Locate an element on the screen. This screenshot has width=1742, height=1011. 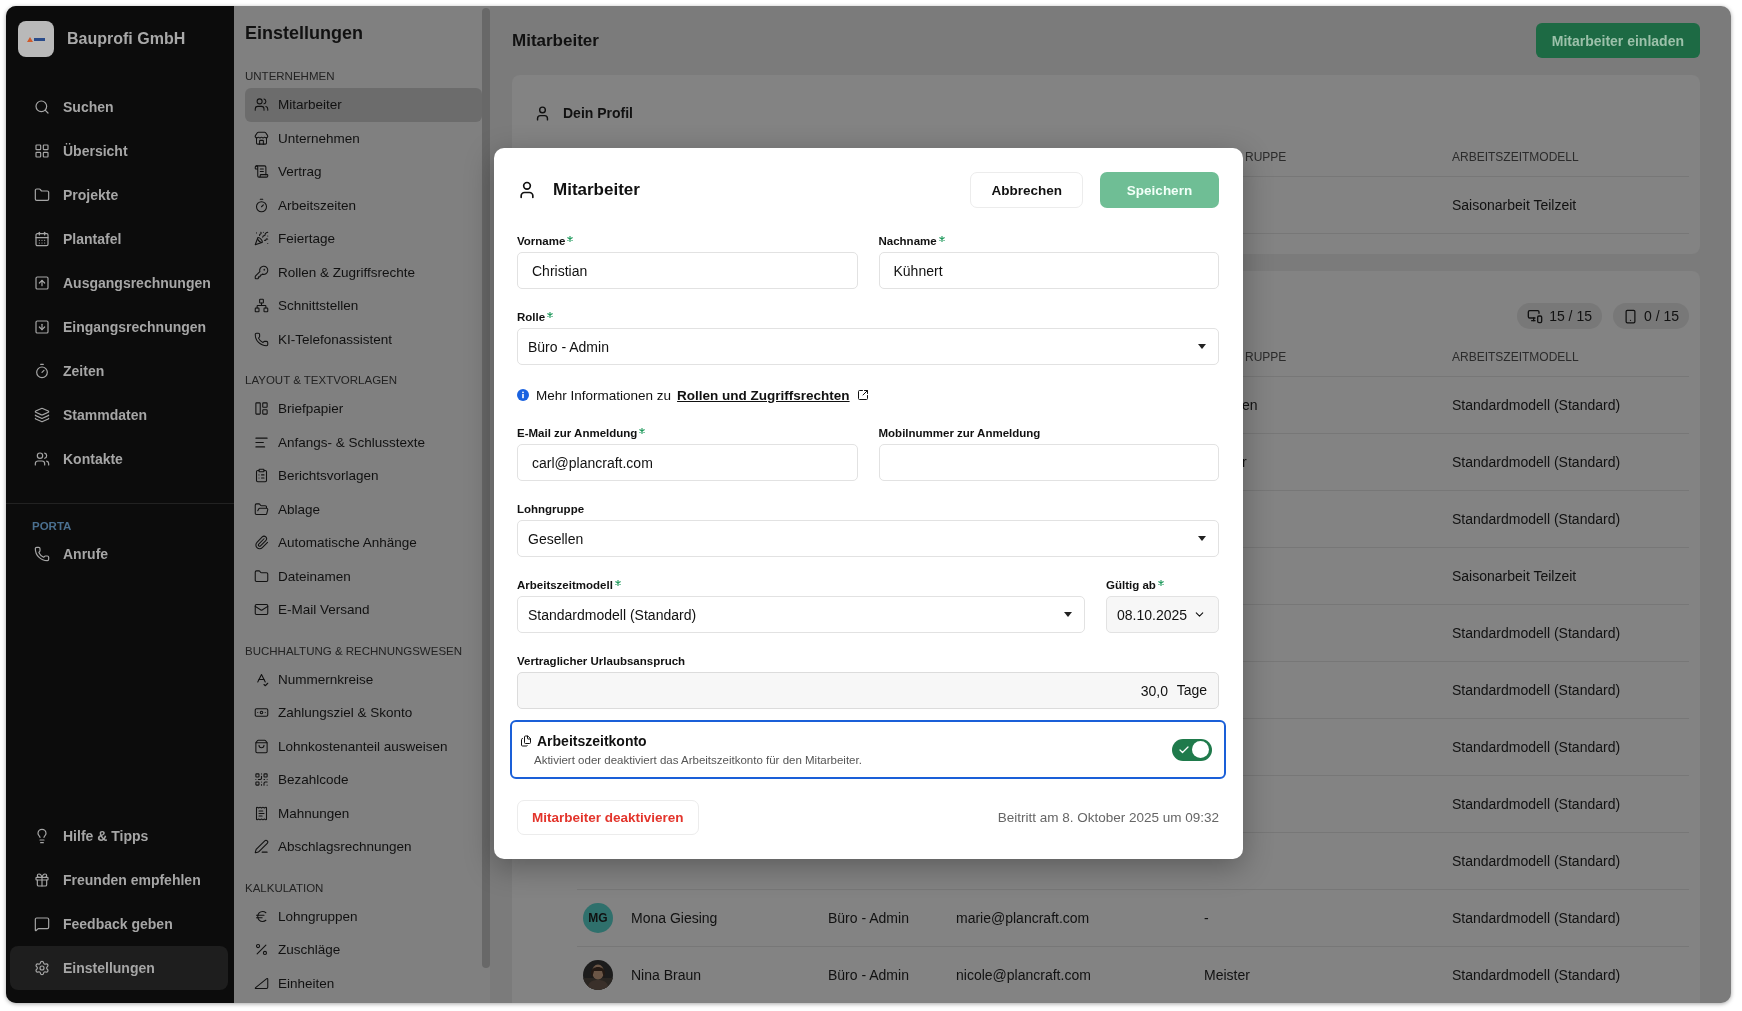
field-label: Lohngruppe is located at coordinates (551, 510).